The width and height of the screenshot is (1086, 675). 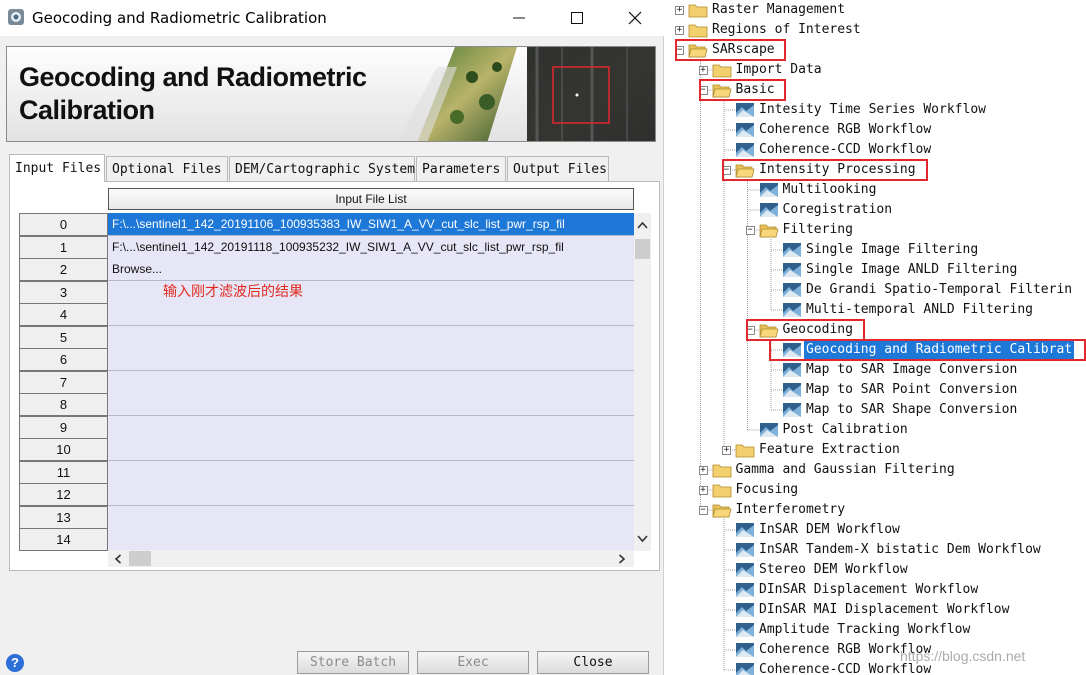 What do you see at coordinates (845, 150) in the screenshot?
I see `tree-node-label: Coherence-CCD Workflow` at bounding box center [845, 150].